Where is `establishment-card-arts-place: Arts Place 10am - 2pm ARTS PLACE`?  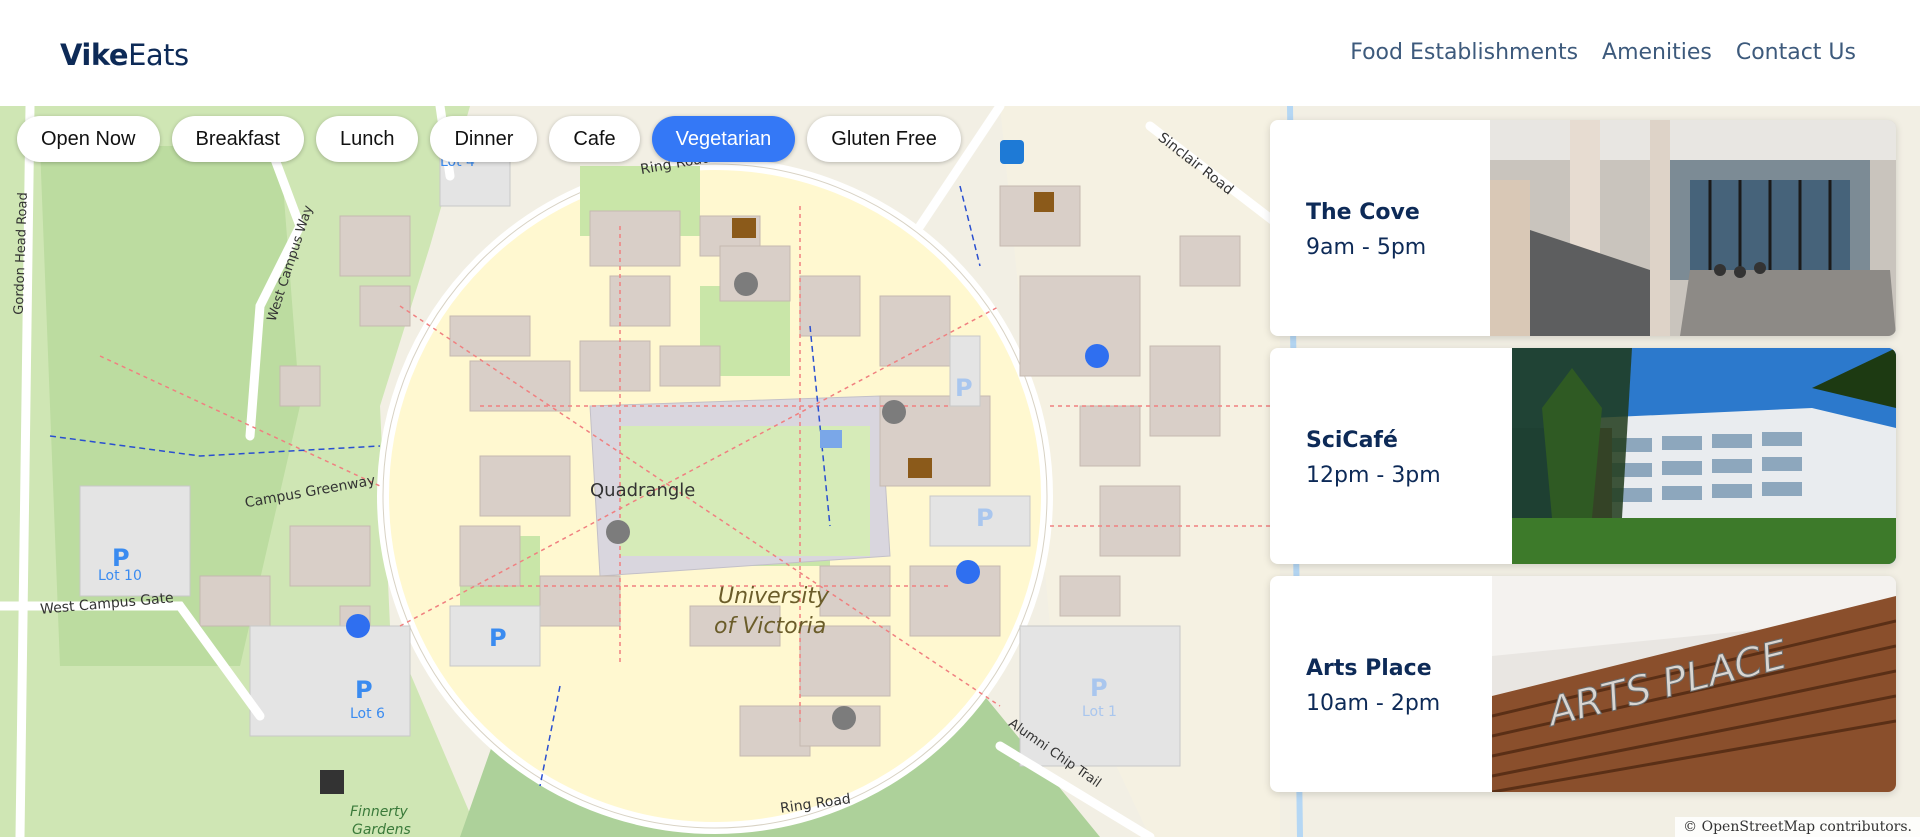 establishment-card-arts-place: Arts Place 10am - 2pm ARTS PLACE is located at coordinates (1583, 684).